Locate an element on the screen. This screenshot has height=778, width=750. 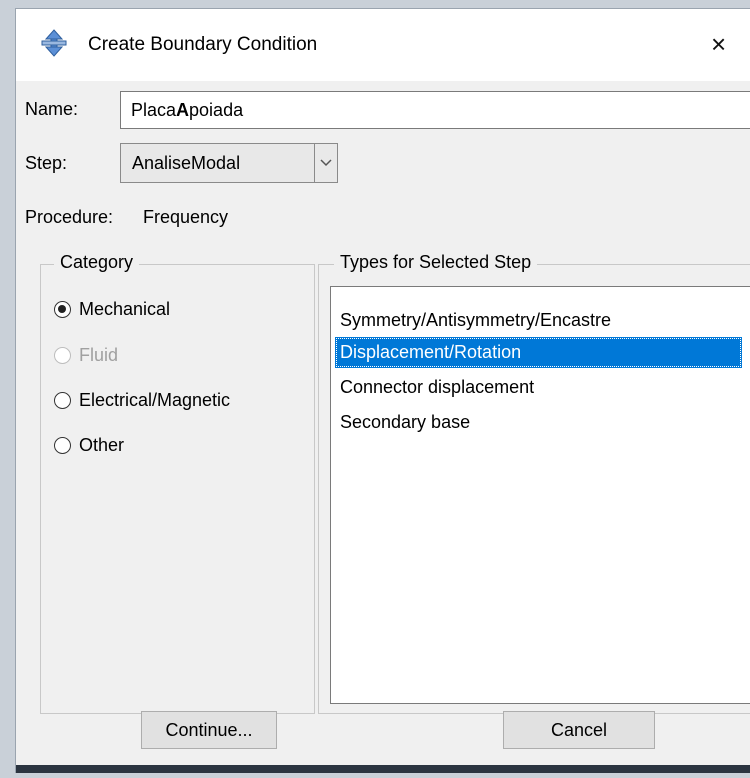
chevron-down-icon is located at coordinates (326, 163).